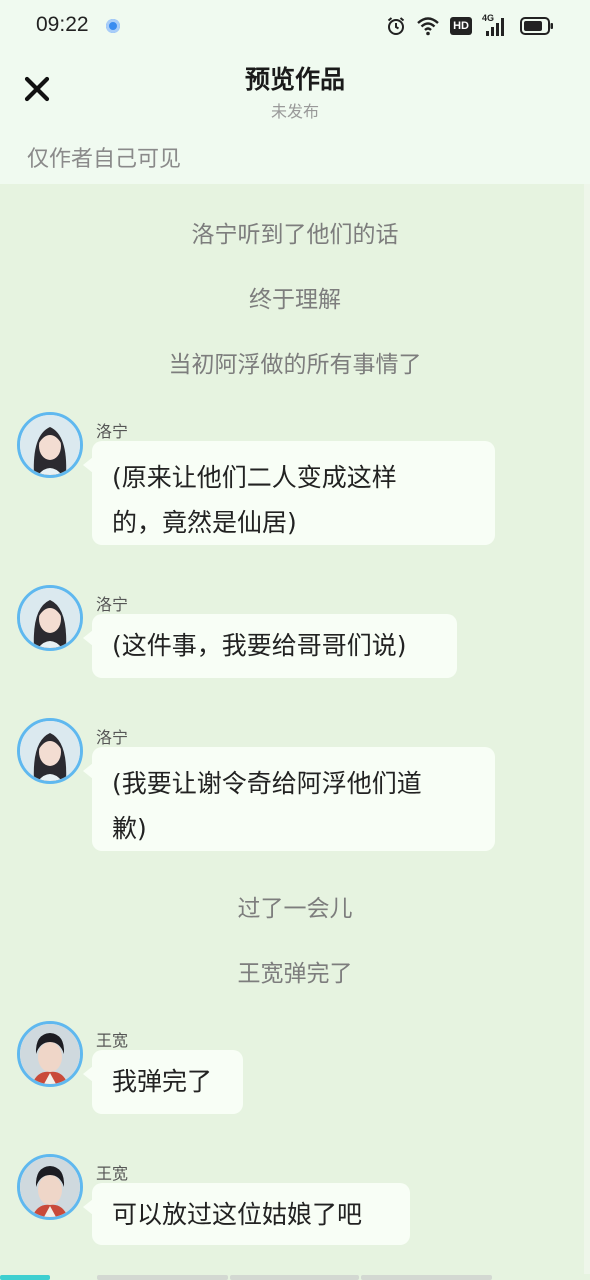  Describe the element at coordinates (129, 828) in the screenshot. I see `message-text: 歉)` at that location.